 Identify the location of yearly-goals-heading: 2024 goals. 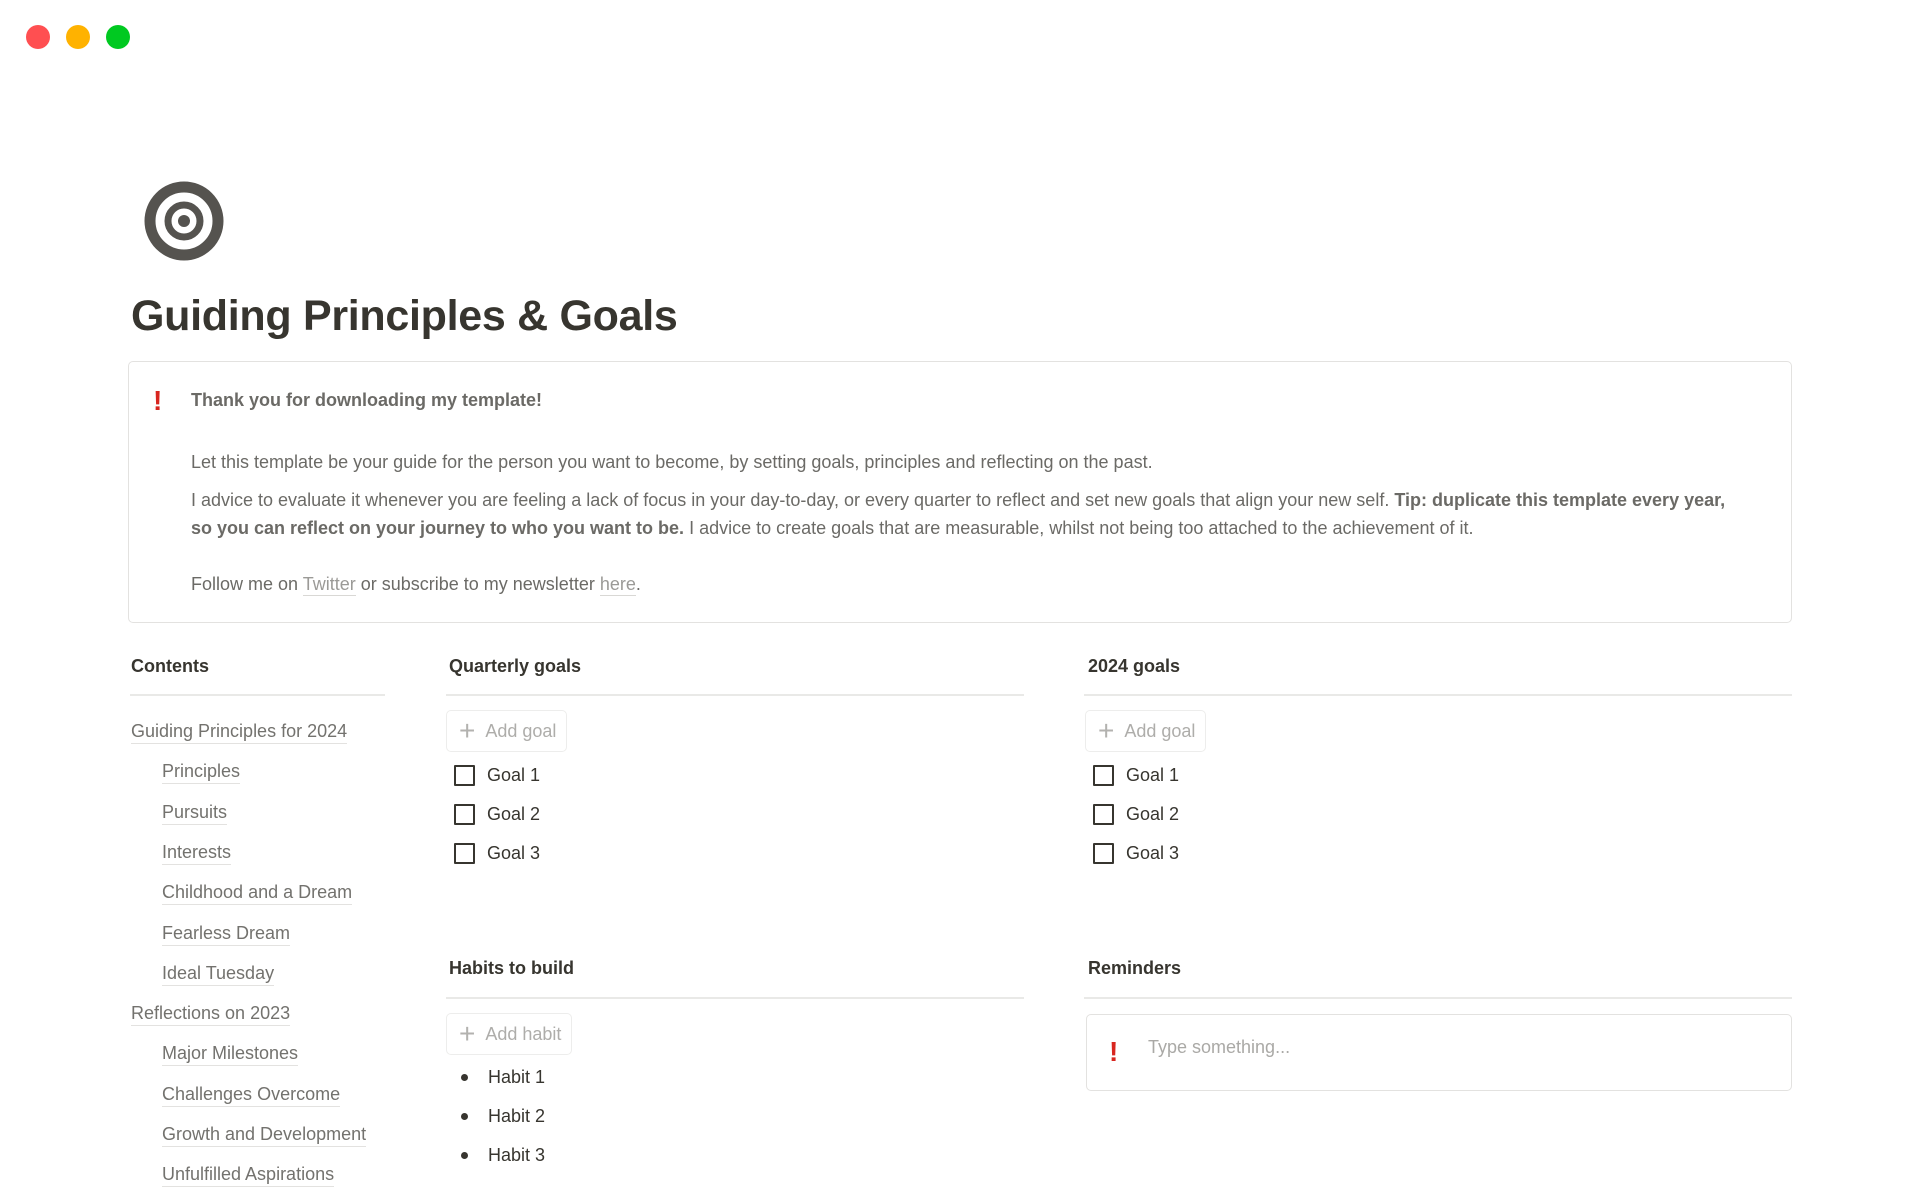
(1134, 666).